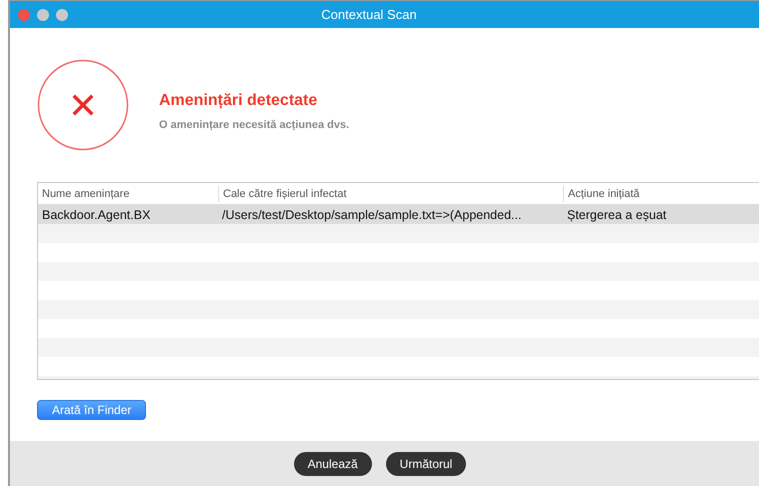 This screenshot has width=759, height=486. I want to click on footer-button: Anulează, so click(333, 464).